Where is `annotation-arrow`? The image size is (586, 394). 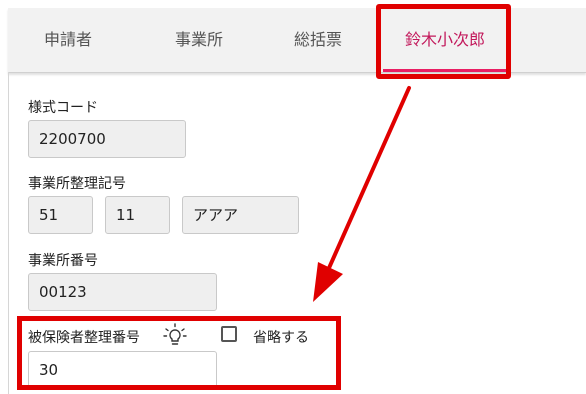 annotation-arrow is located at coordinates (362, 194).